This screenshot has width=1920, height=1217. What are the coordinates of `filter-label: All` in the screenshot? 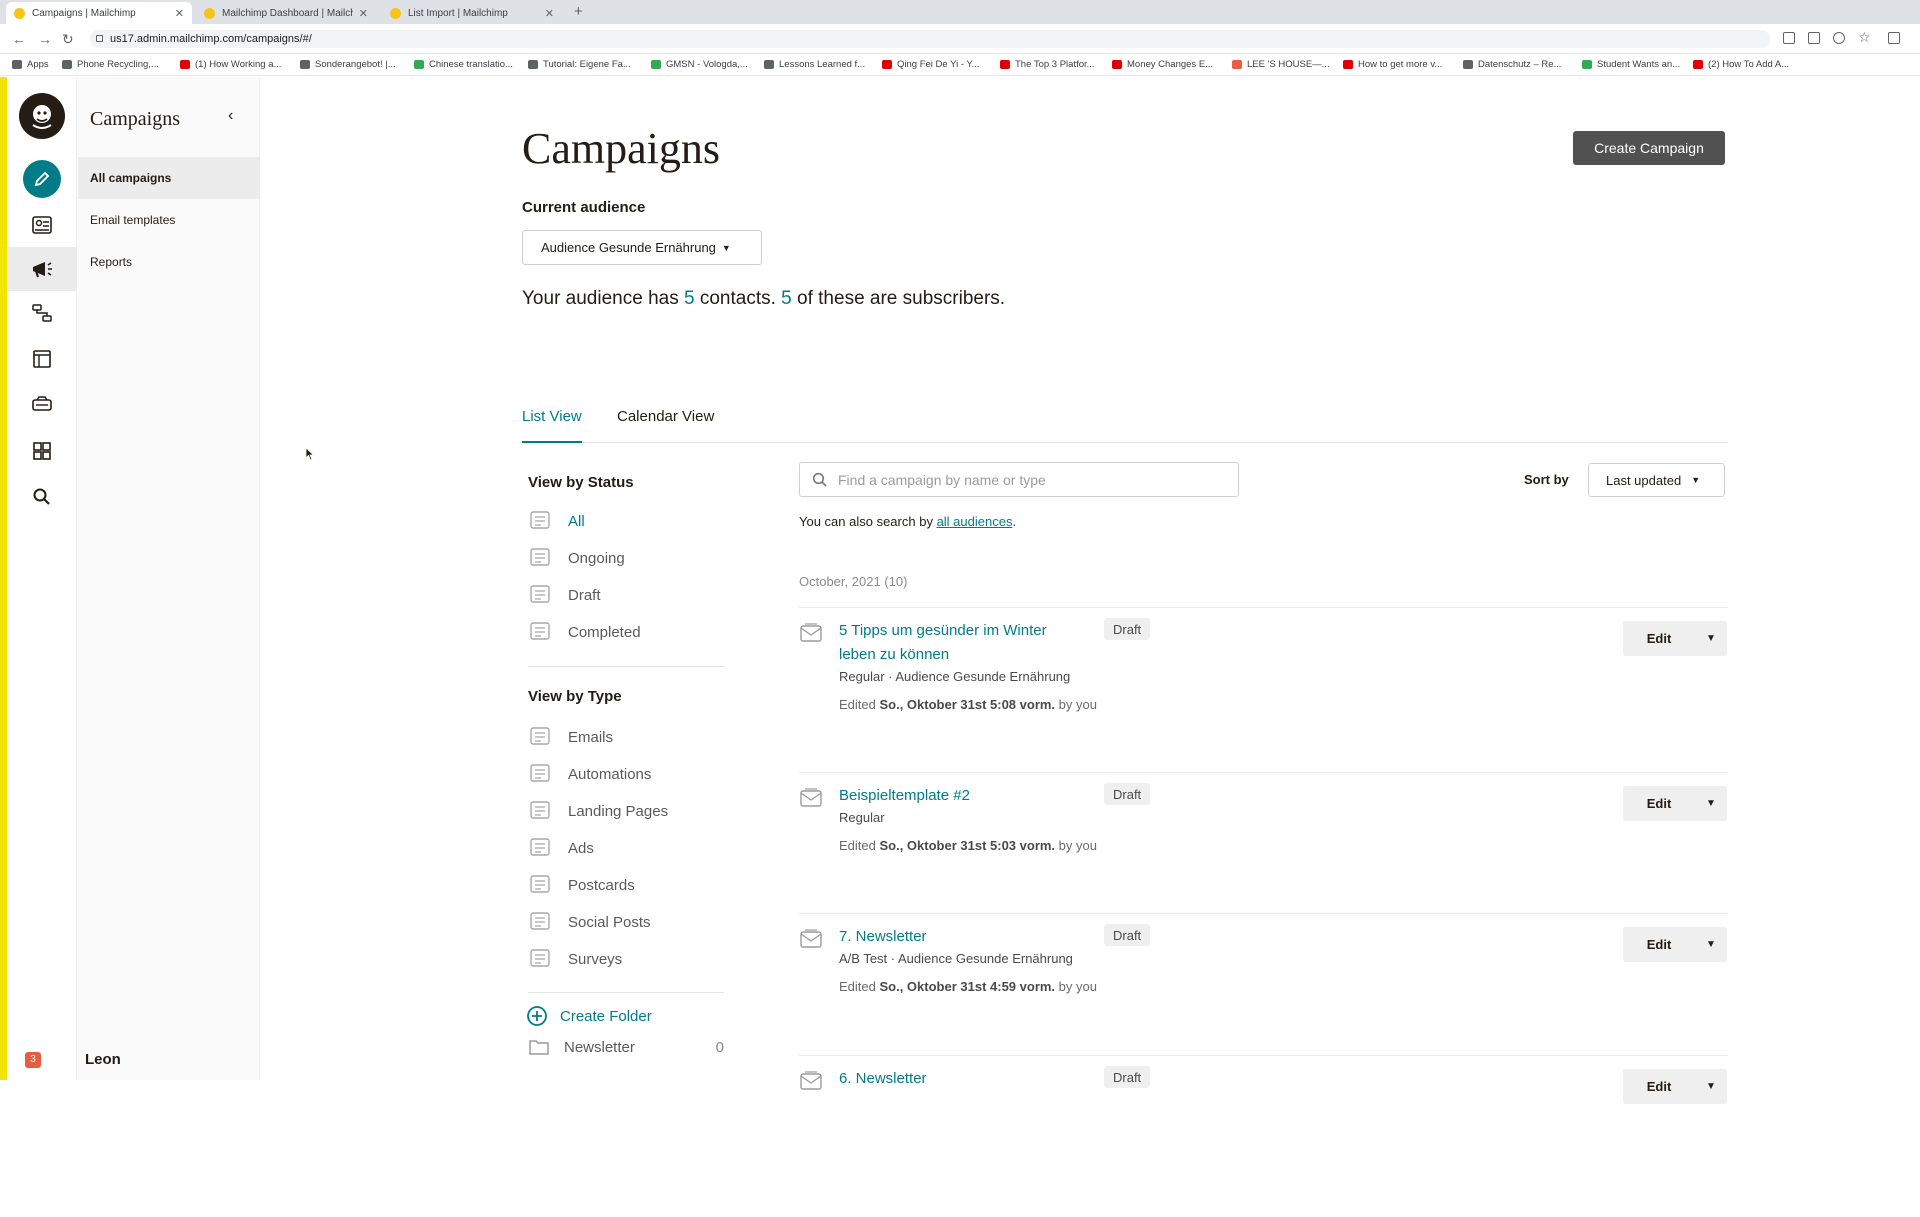 It's located at (576, 521).